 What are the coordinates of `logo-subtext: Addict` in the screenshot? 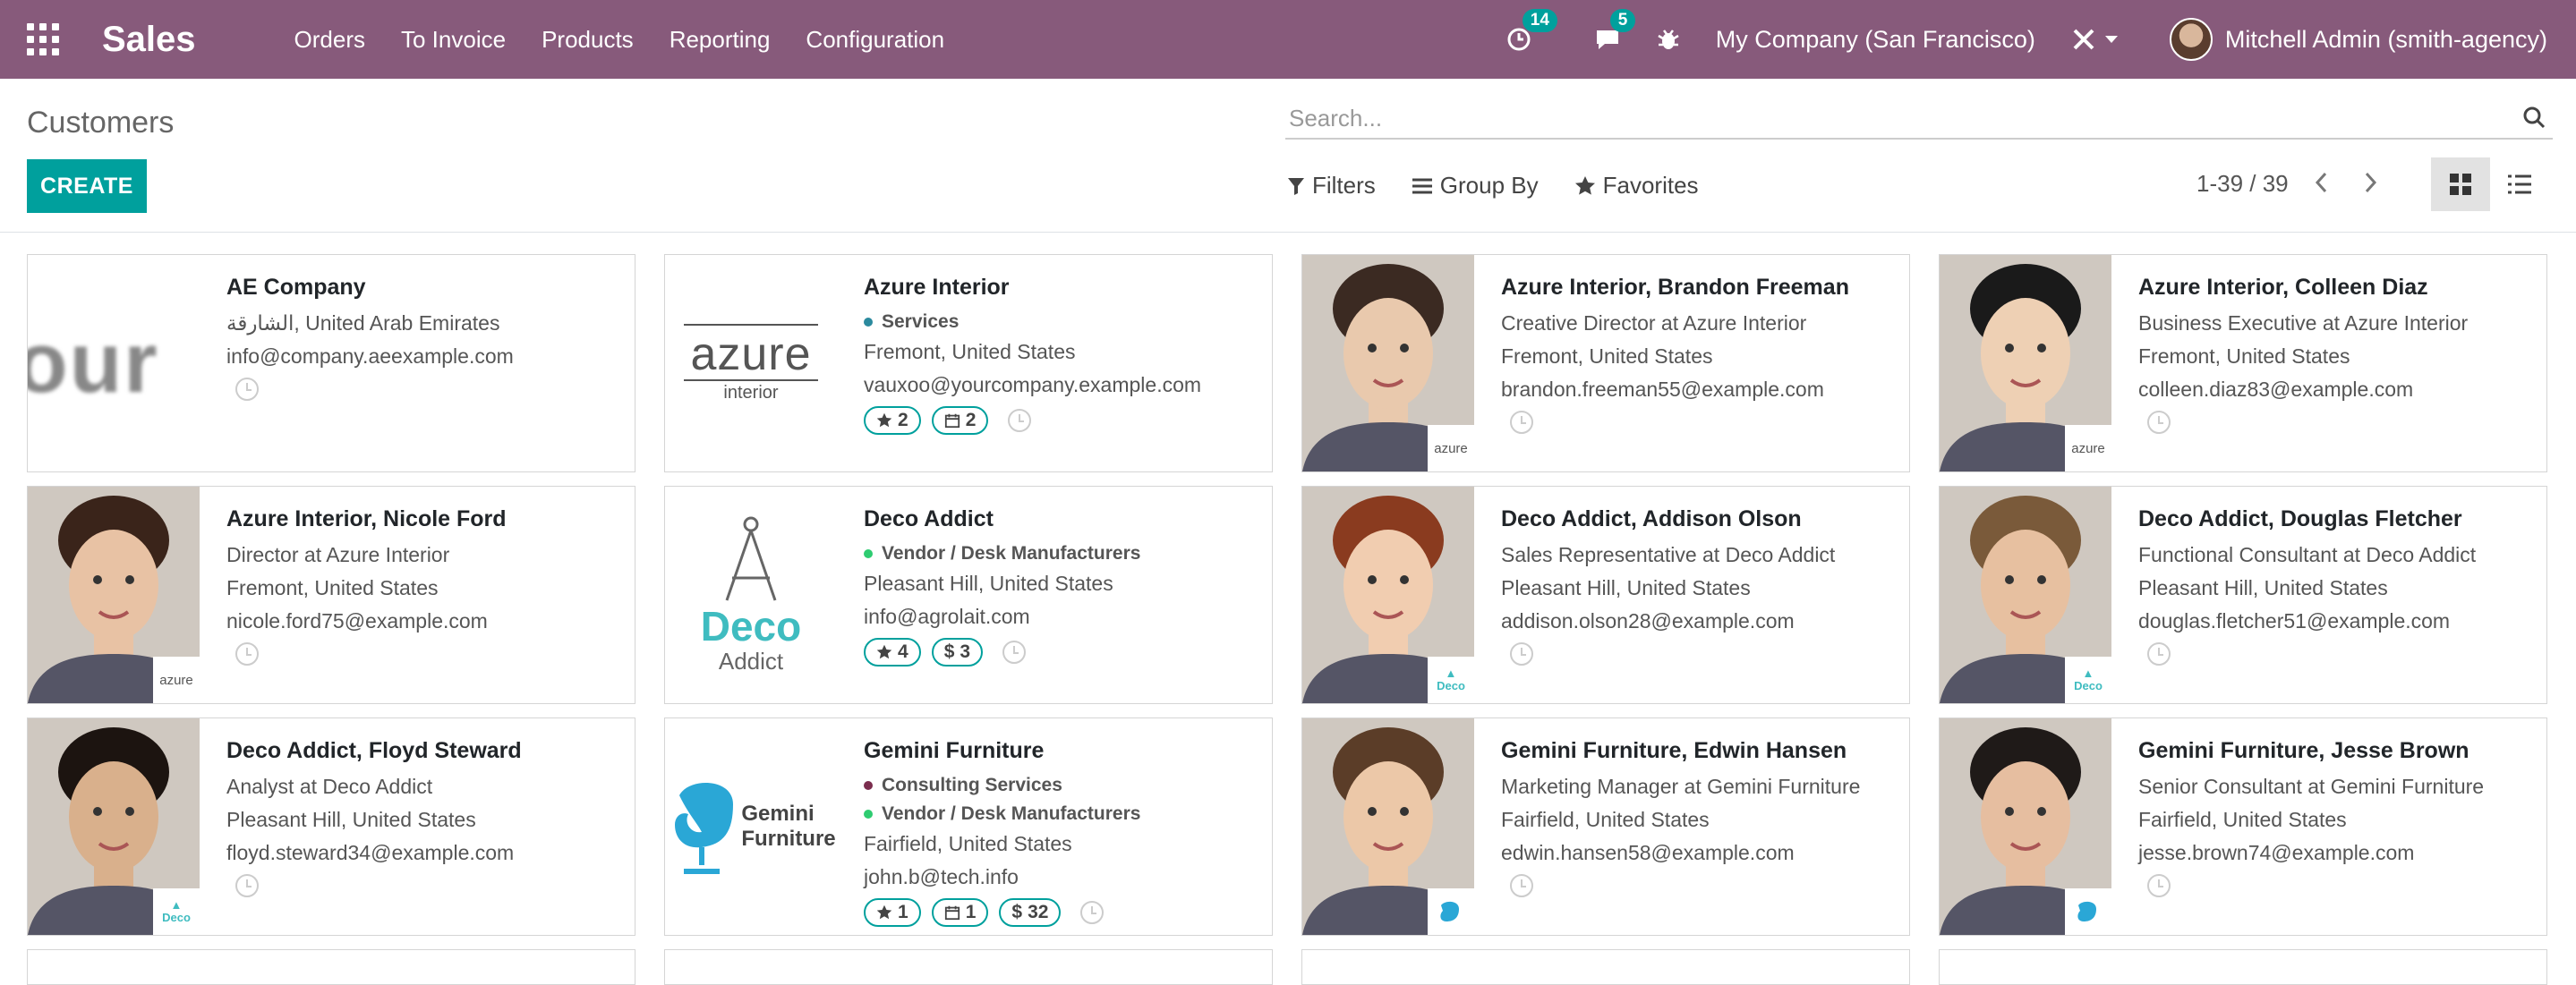 It's located at (751, 661).